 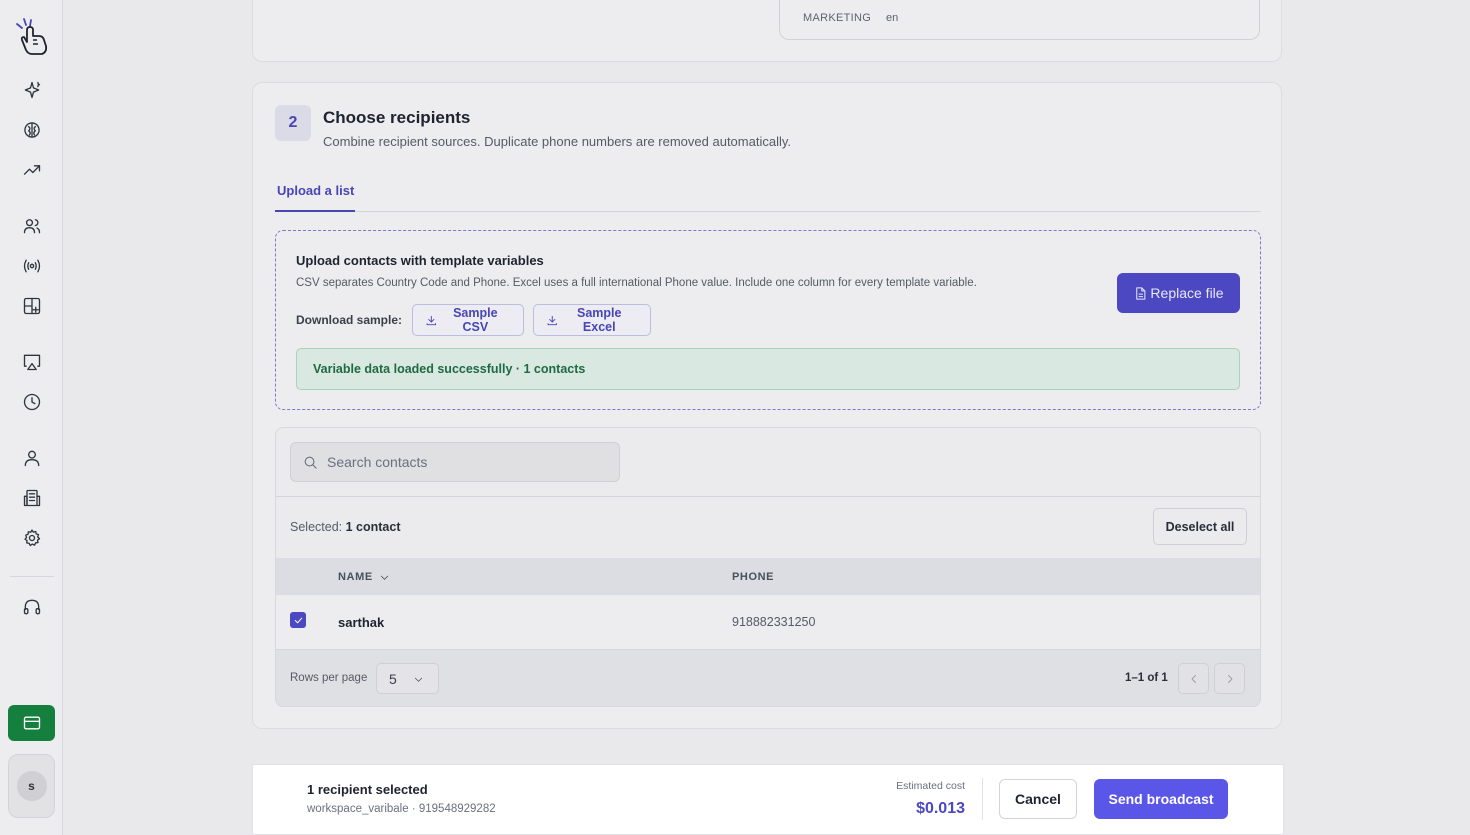 What do you see at coordinates (837, 18) in the screenshot?
I see `template-category: MARKETING` at bounding box center [837, 18].